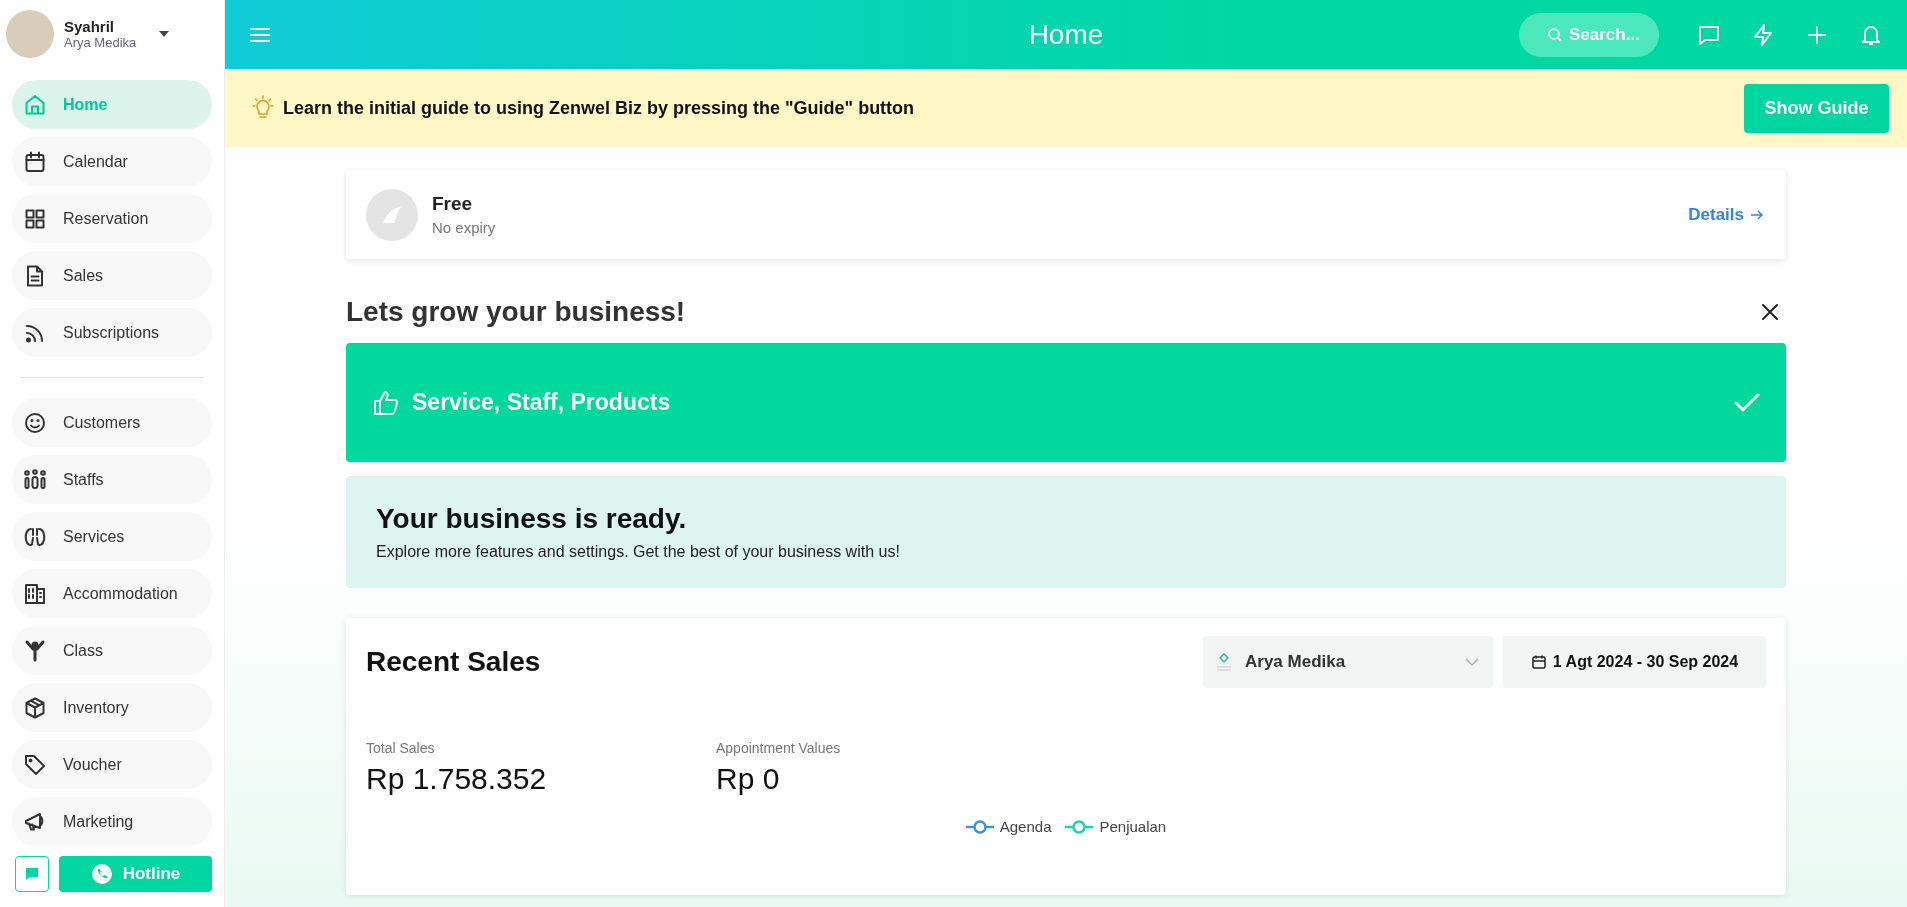 The height and width of the screenshot is (907, 1907). What do you see at coordinates (1770, 312) in the screenshot?
I see `close-icon` at bounding box center [1770, 312].